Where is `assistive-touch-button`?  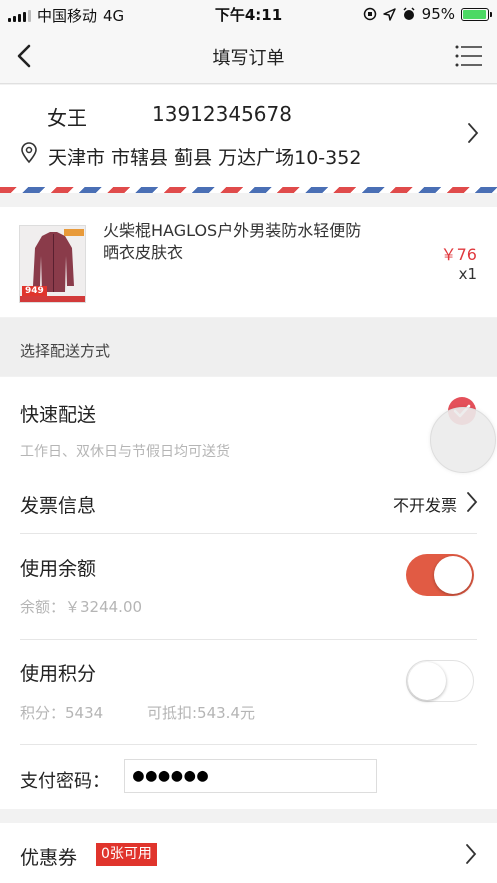 assistive-touch-button is located at coordinates (463, 440).